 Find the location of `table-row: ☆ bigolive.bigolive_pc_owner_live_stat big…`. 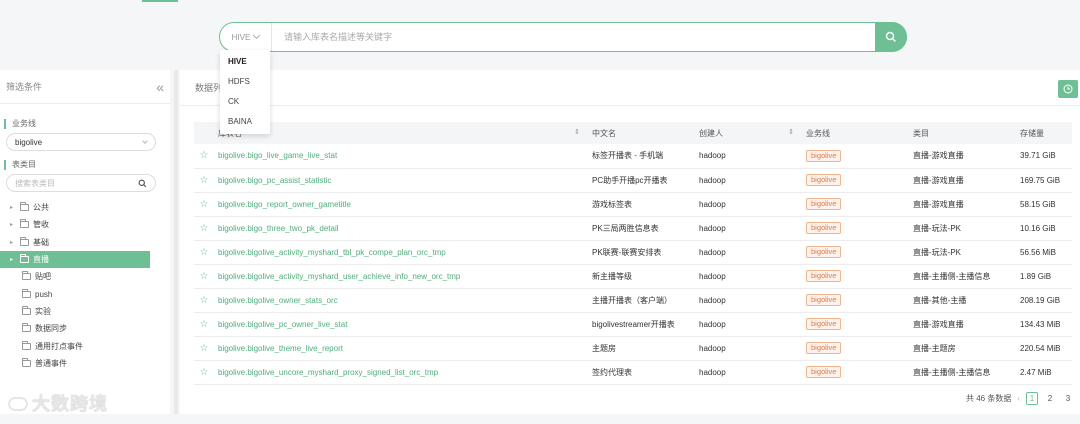

table-row: ☆ bigolive.bigolive_pc_owner_live_stat big… is located at coordinates (633, 324).